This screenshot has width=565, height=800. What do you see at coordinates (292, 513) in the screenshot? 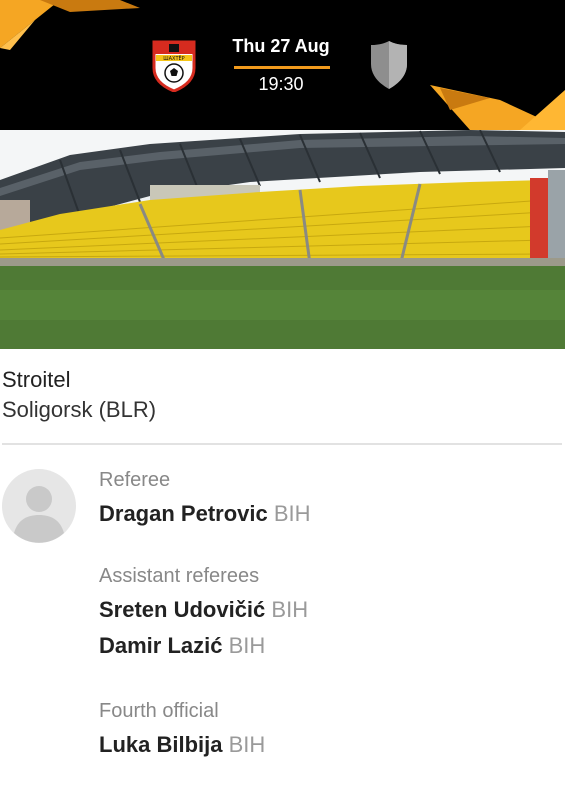
I see `referee-country: BIH` at bounding box center [292, 513].